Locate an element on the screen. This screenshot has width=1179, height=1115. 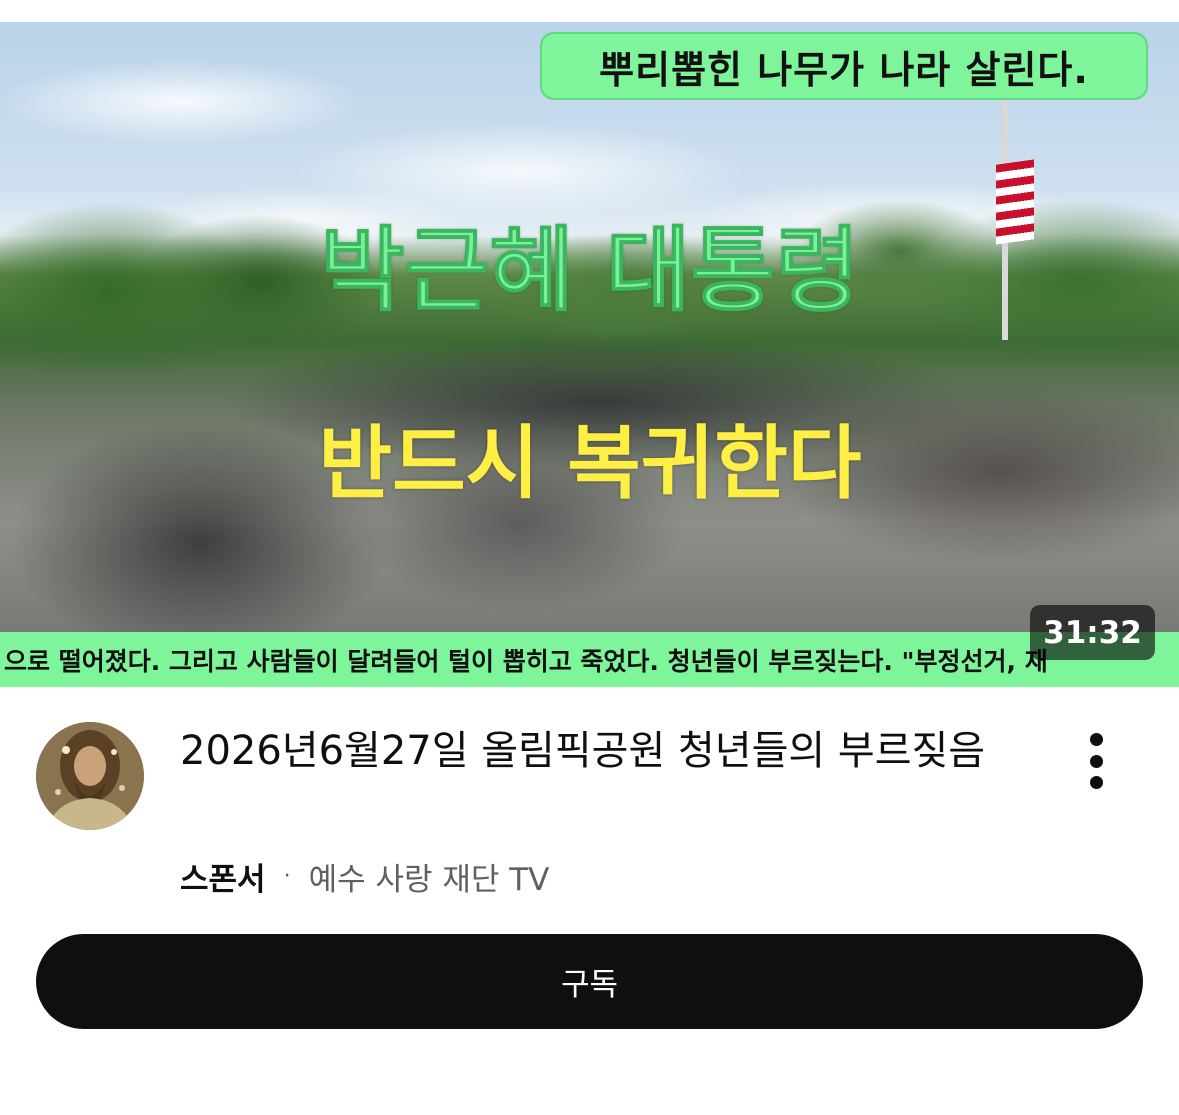
video-meta: 스폰서 · 예수 사랑 재단 TV is located at coordinates (364, 876).